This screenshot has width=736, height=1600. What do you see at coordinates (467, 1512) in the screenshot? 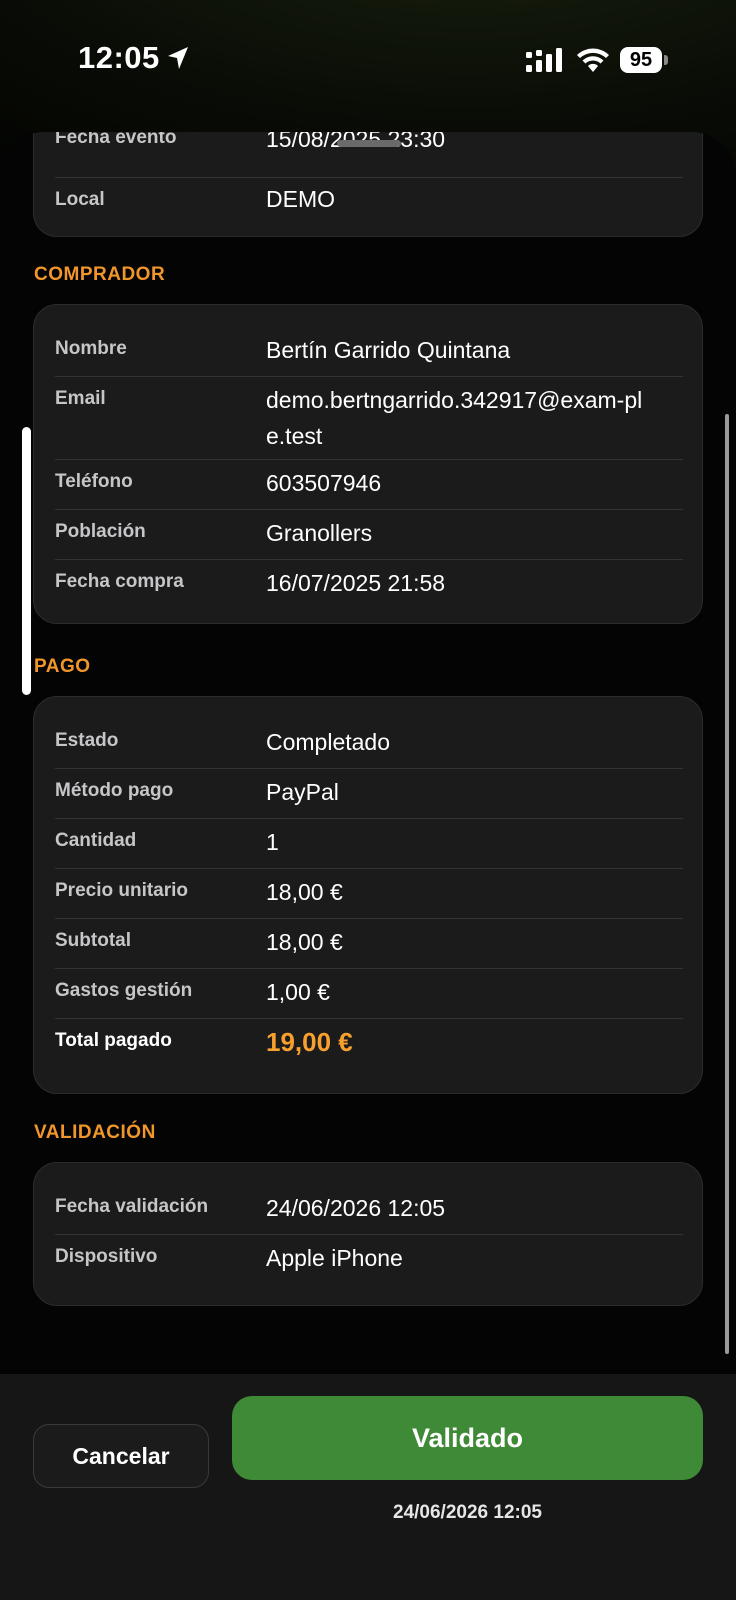
I see `validated-timestamp: 24/06/2026 12:05` at bounding box center [467, 1512].